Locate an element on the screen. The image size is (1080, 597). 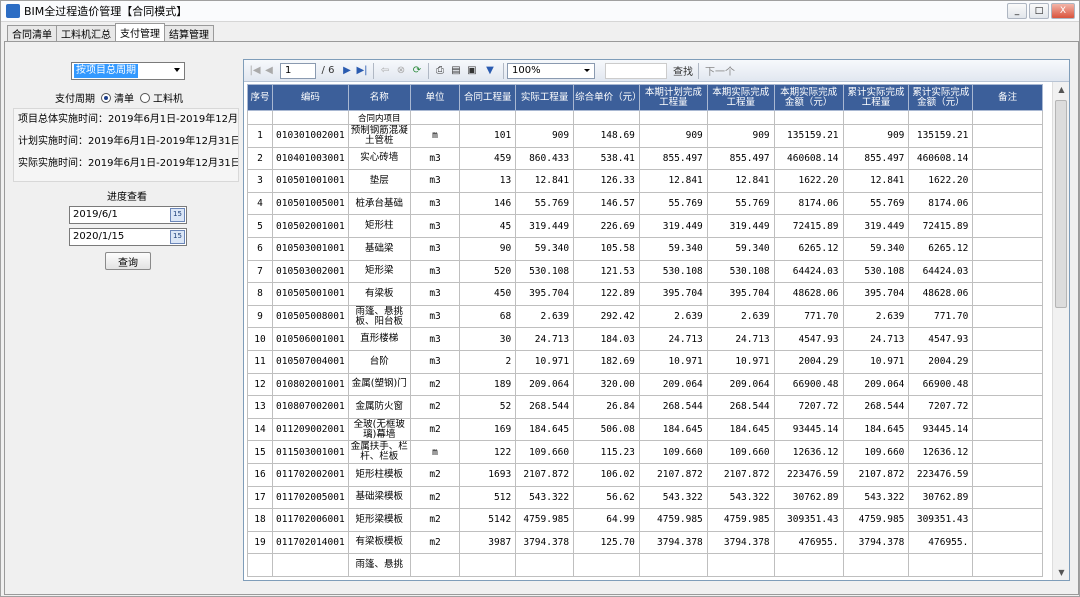
date-to-input: 2020/1/15 15 is located at coordinates (128, 237).